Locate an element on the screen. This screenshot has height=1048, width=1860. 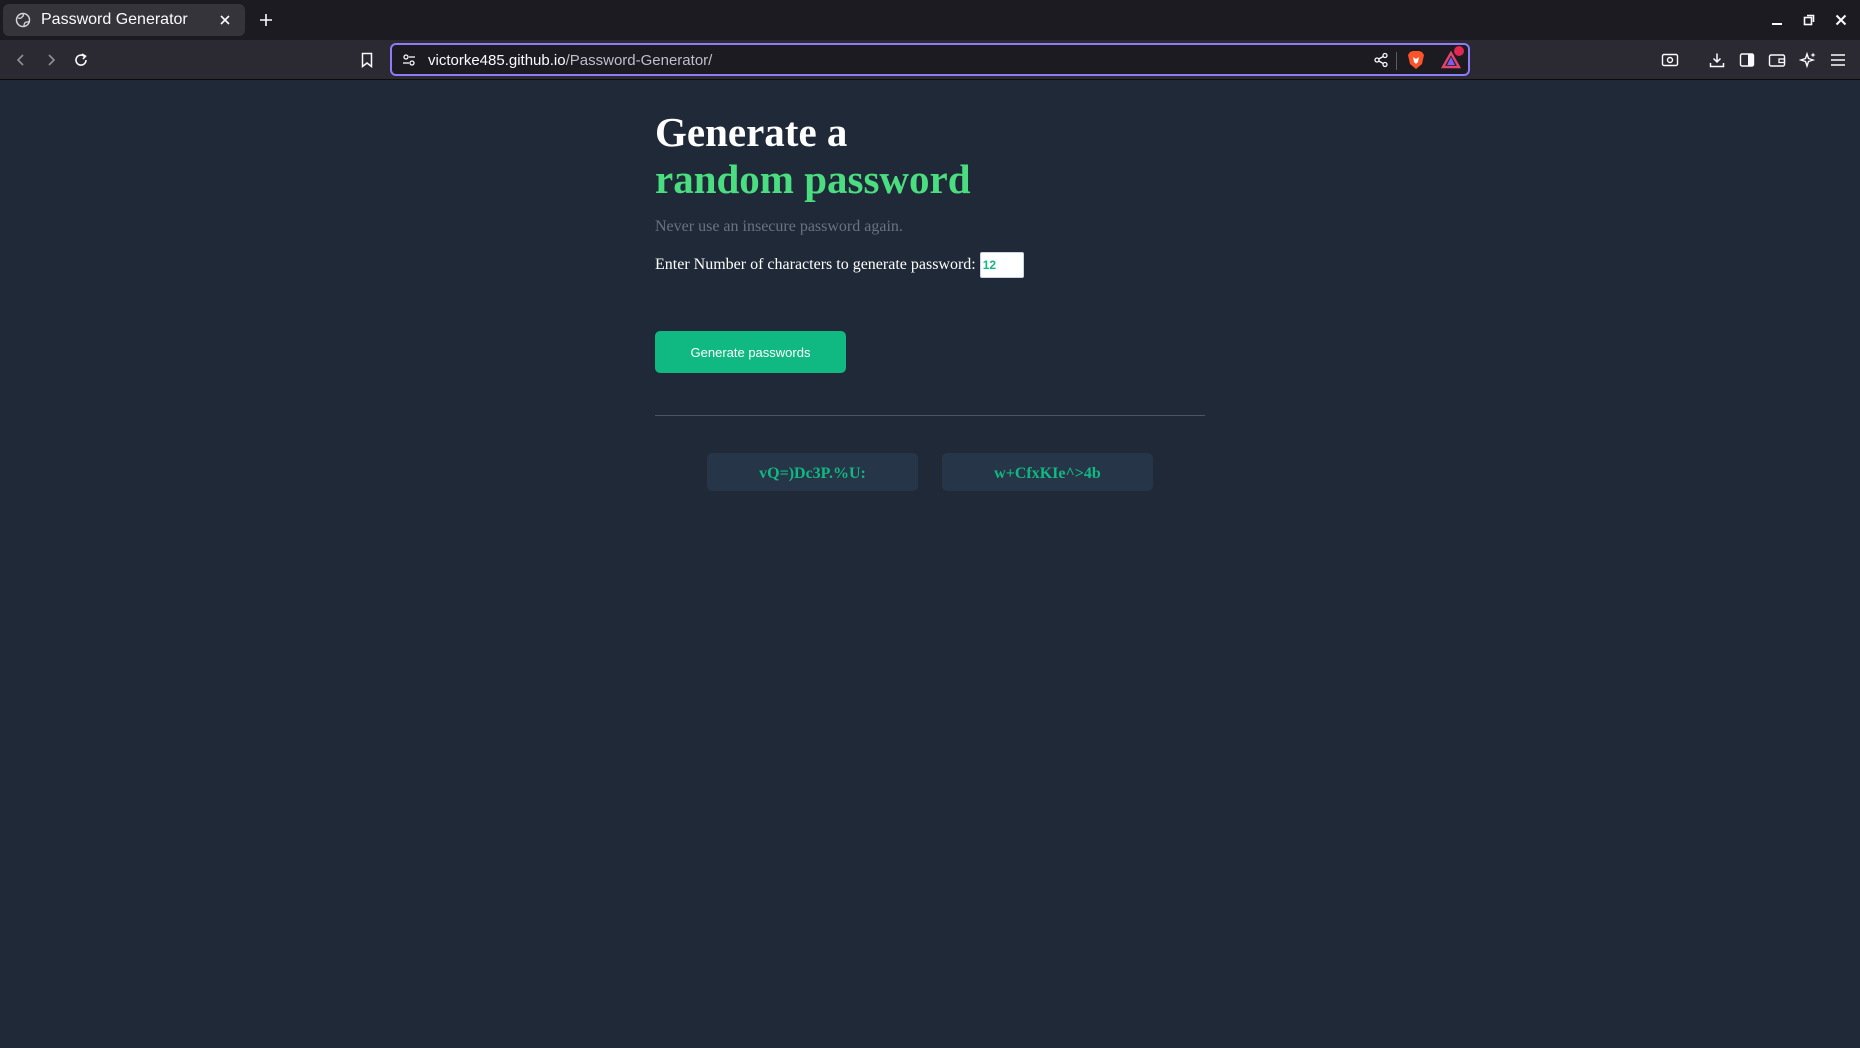
bookmark-icon is located at coordinates (367, 60).